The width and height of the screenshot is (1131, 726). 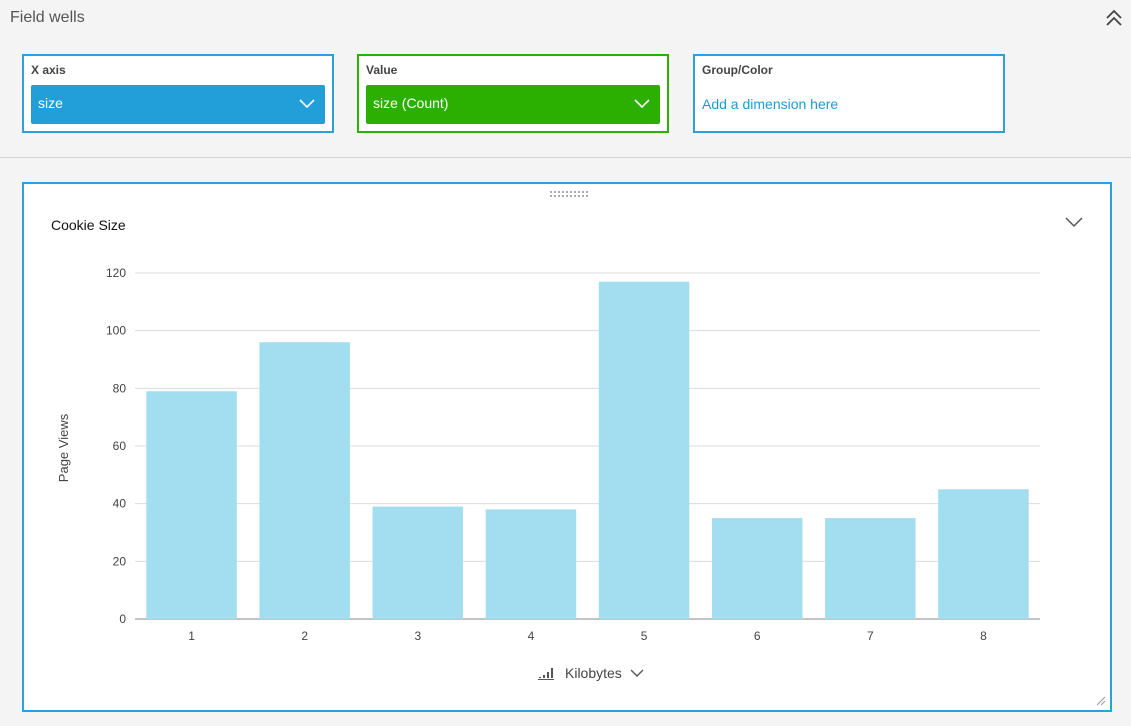 What do you see at coordinates (63, 447) in the screenshot?
I see `y-axis-title: Page Views` at bounding box center [63, 447].